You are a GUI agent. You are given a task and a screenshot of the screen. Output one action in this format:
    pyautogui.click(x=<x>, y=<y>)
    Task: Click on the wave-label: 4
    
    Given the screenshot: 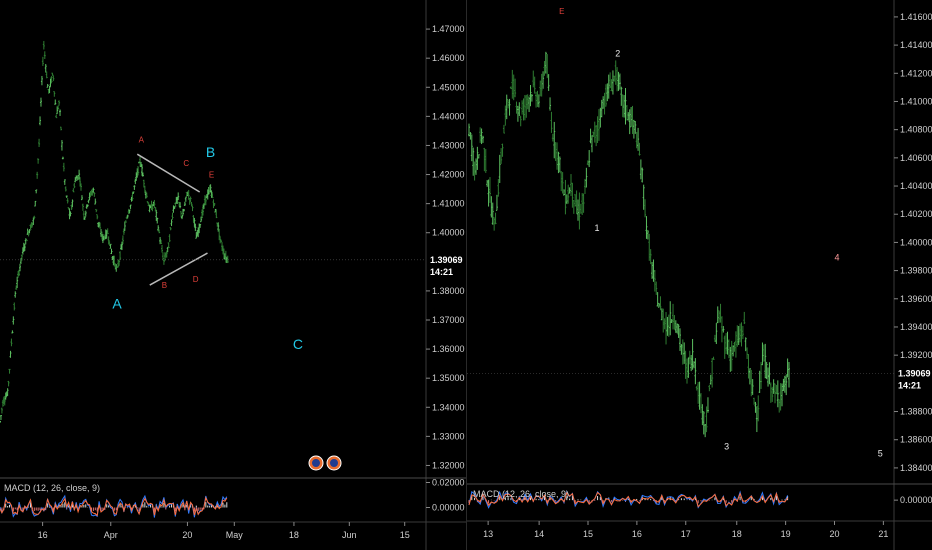 What is the action you would take?
    pyautogui.click(x=836, y=258)
    